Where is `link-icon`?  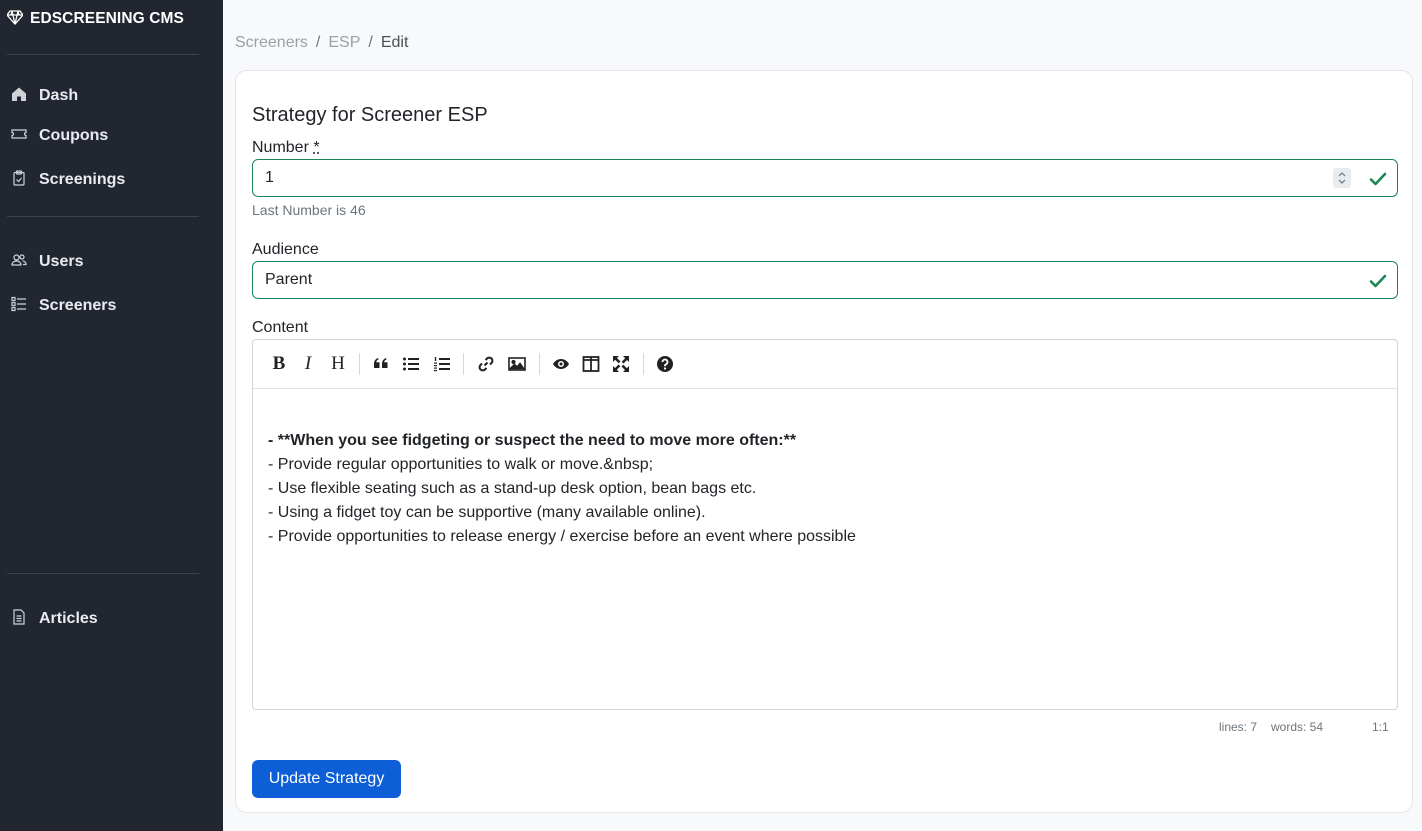 link-icon is located at coordinates (486, 364).